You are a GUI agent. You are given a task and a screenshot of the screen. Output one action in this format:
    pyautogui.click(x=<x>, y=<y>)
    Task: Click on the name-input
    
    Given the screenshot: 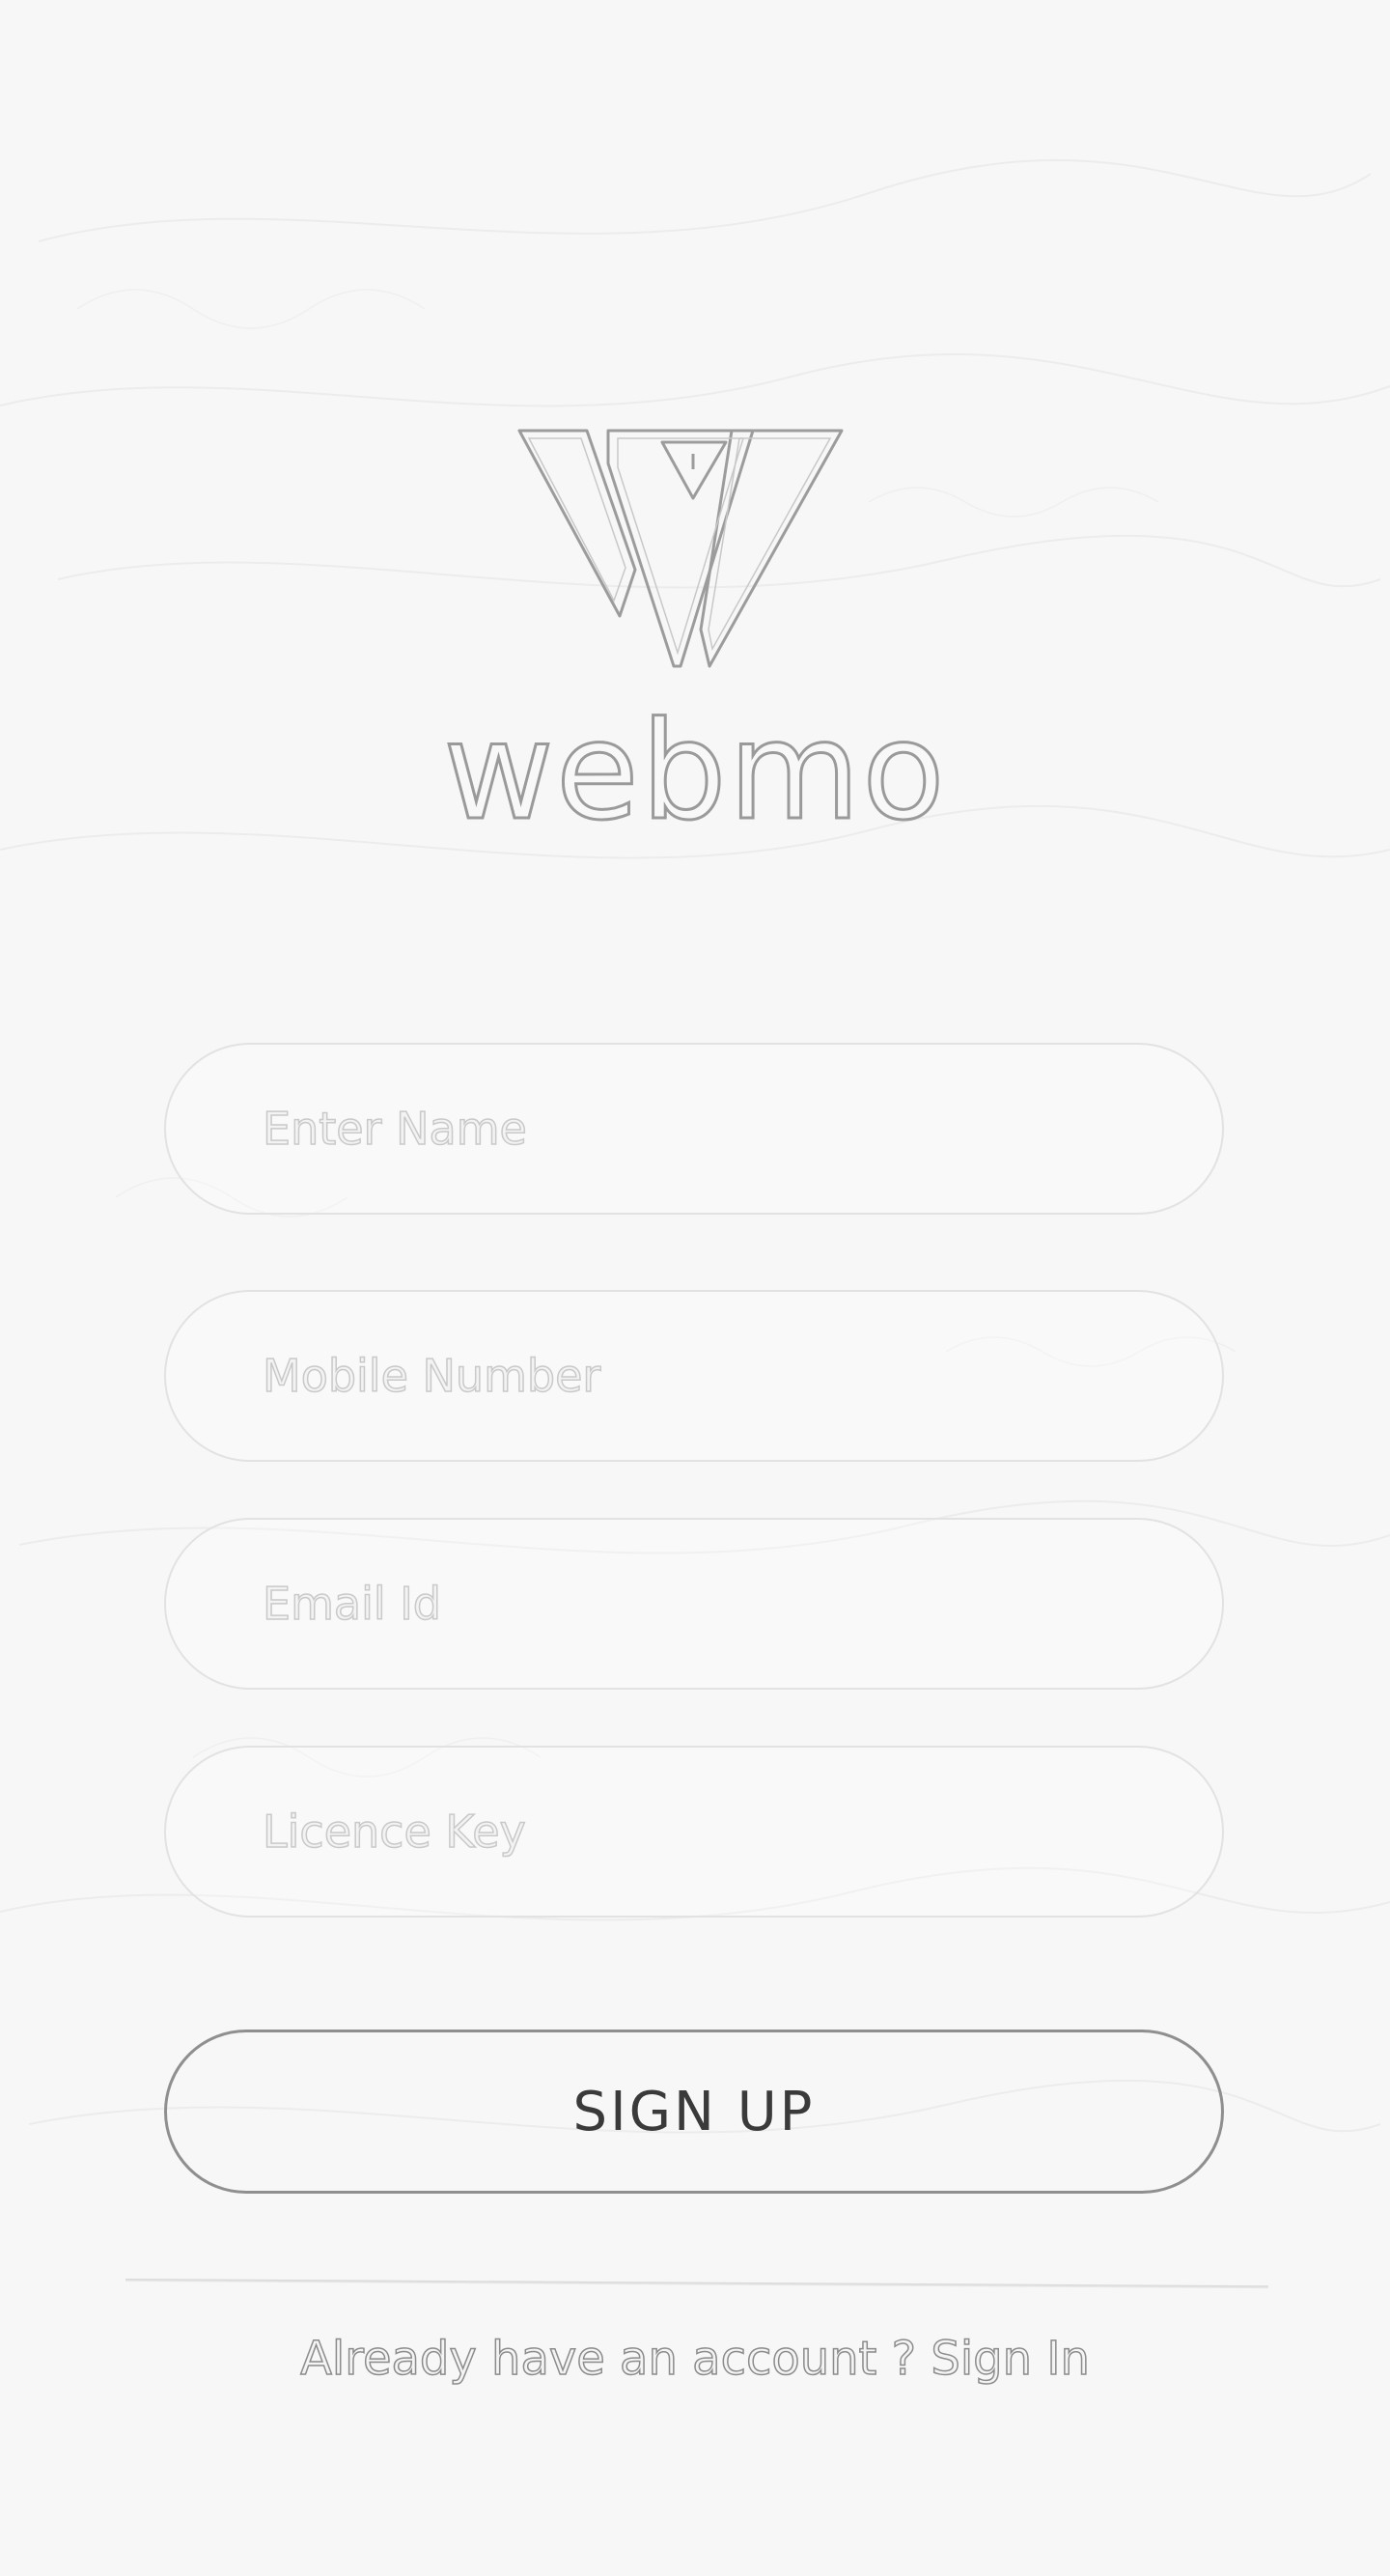 What is the action you would take?
    pyautogui.click(x=694, y=1129)
    